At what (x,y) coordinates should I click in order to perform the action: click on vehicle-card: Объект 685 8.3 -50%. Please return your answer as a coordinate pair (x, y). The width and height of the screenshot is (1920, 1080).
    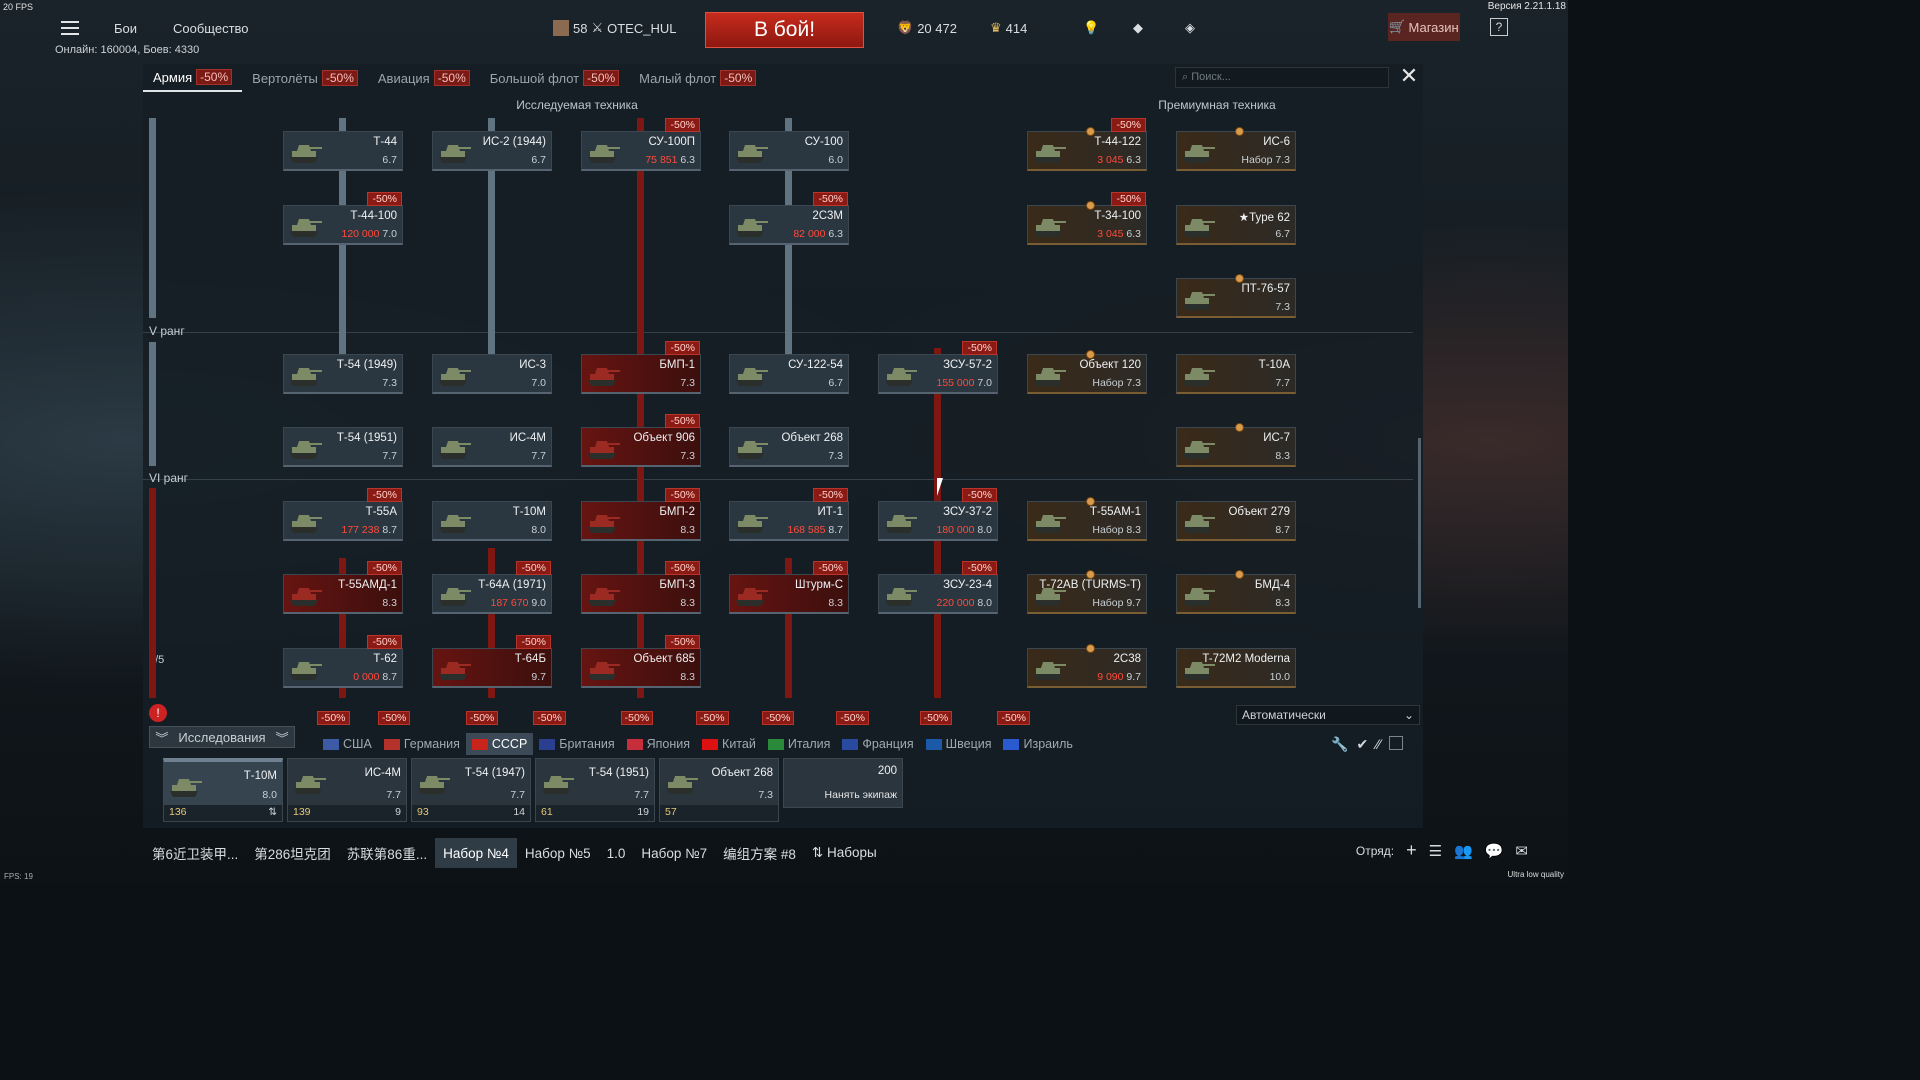
    Looking at the image, I should click on (641, 661).